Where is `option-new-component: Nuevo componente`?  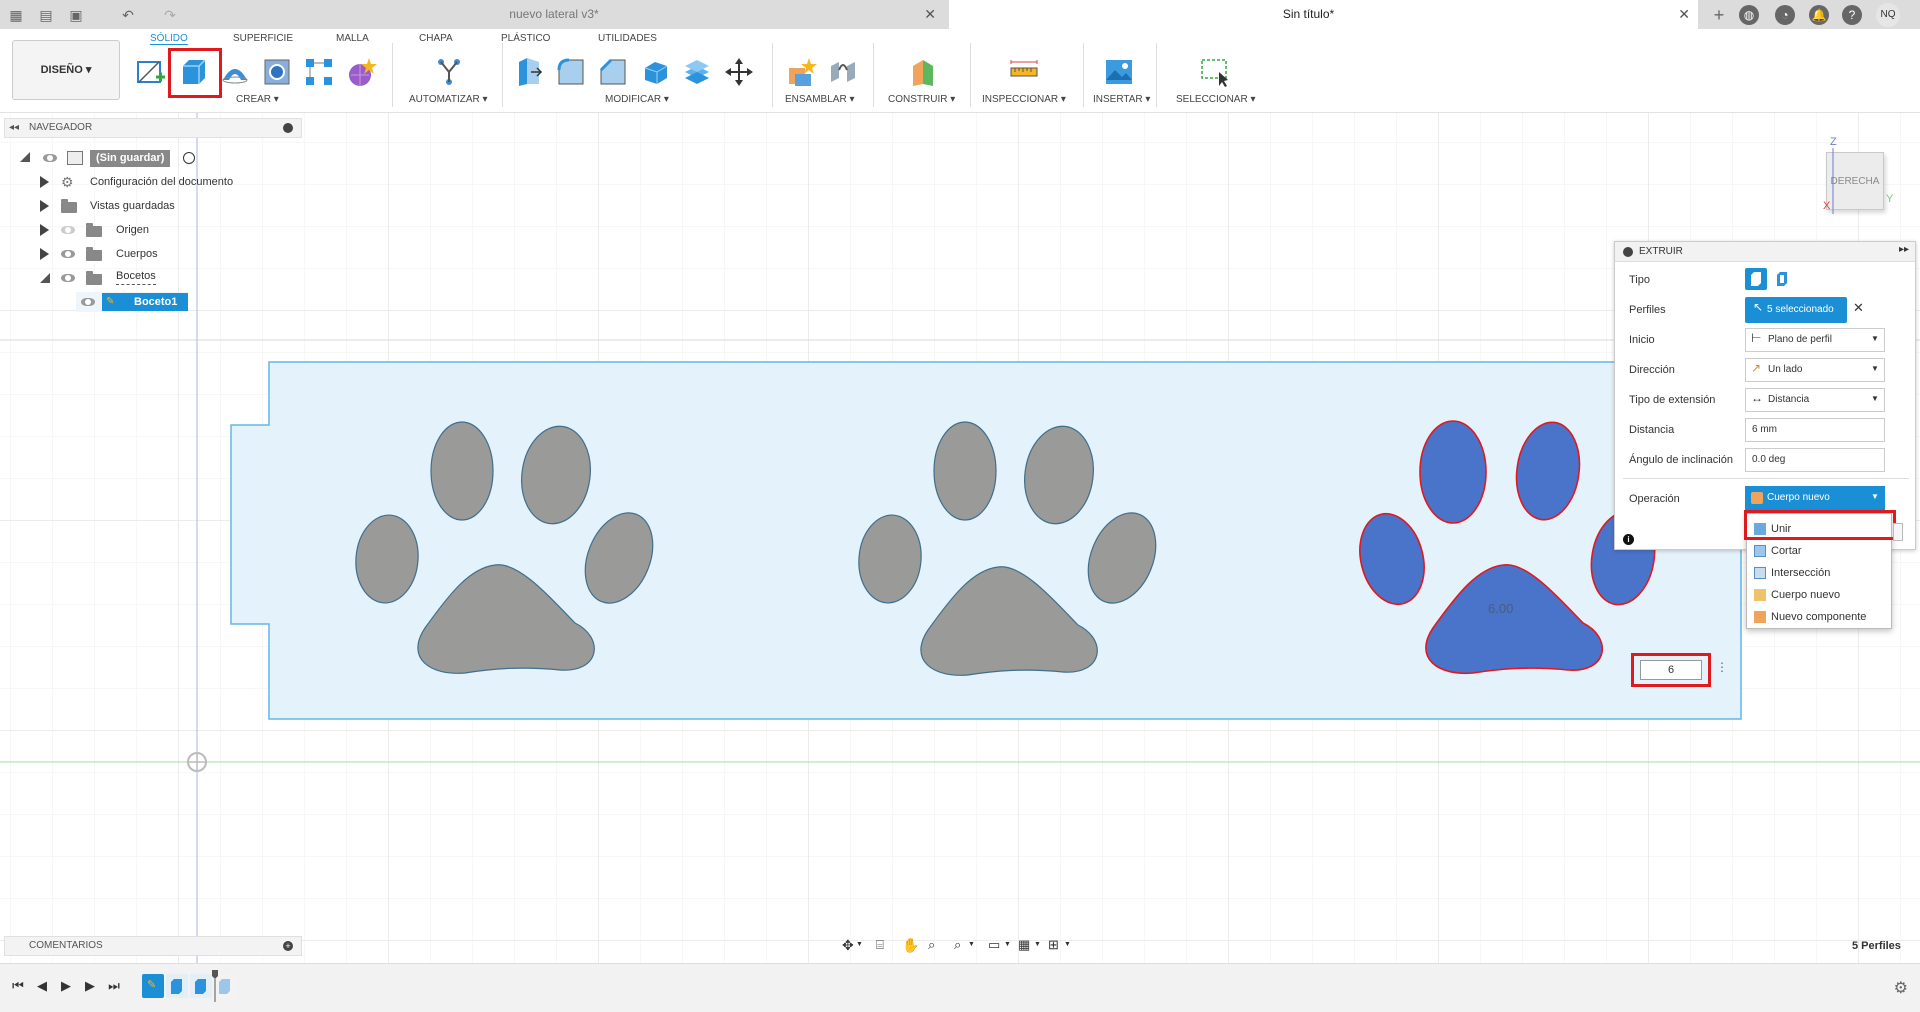 option-new-component: Nuevo componente is located at coordinates (1820, 617).